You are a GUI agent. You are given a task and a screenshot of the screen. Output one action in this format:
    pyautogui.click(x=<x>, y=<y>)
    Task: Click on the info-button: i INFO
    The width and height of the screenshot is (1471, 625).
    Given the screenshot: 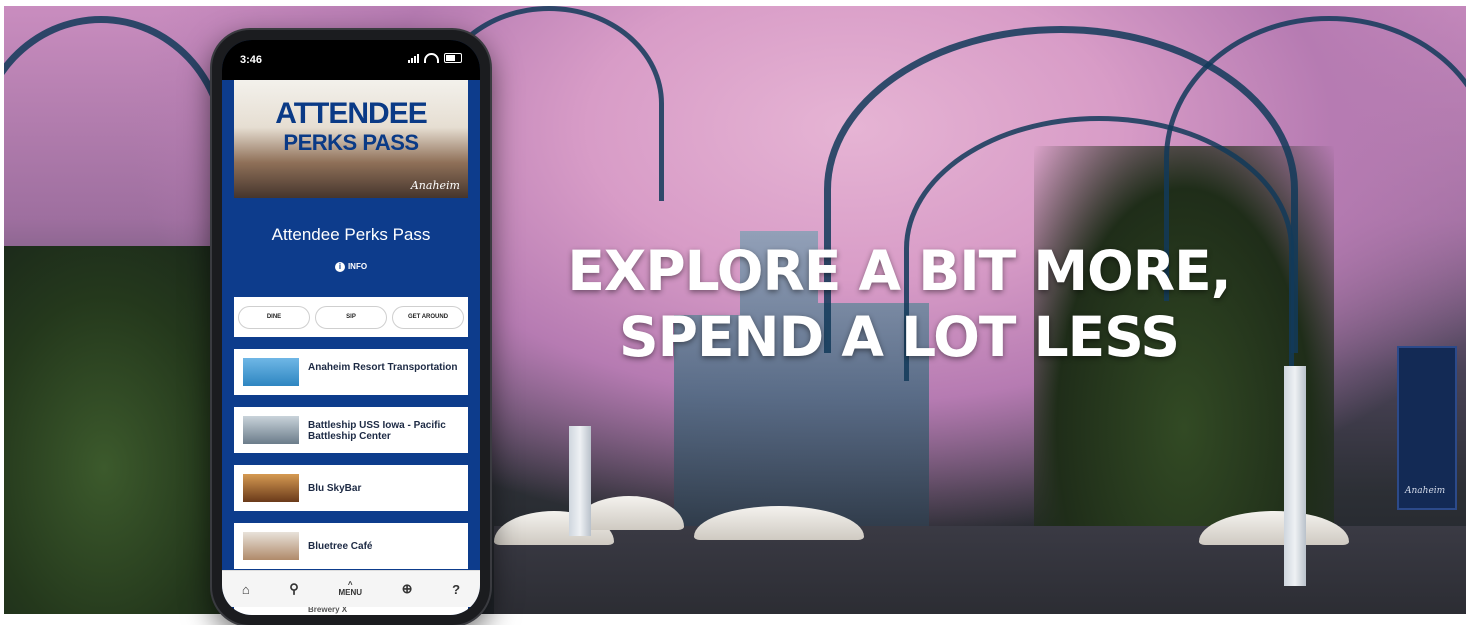 What is the action you would take?
    pyautogui.click(x=351, y=267)
    